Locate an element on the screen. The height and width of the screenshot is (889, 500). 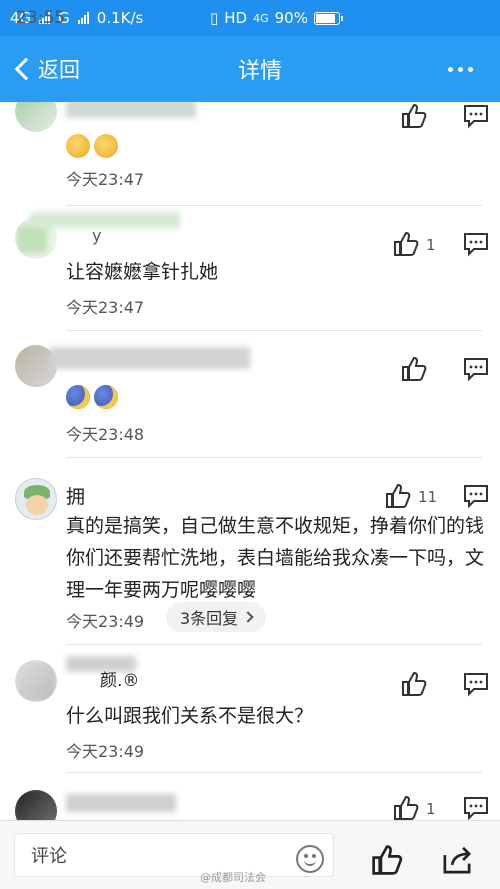
more-button is located at coordinates (460, 69).